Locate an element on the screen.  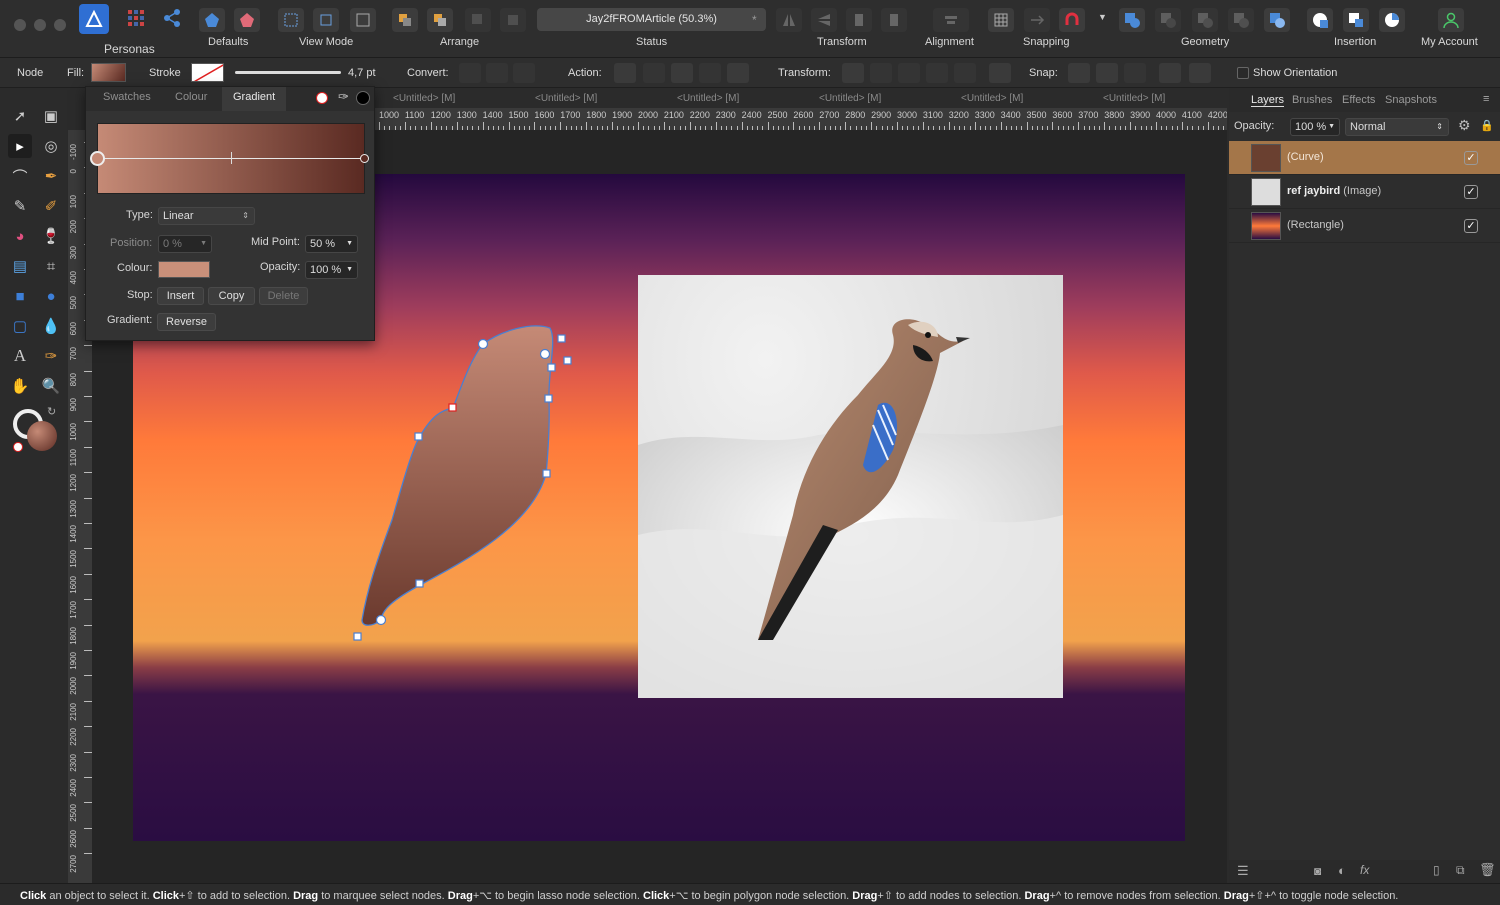
transform-mode-button is located at coordinates (853, 73).